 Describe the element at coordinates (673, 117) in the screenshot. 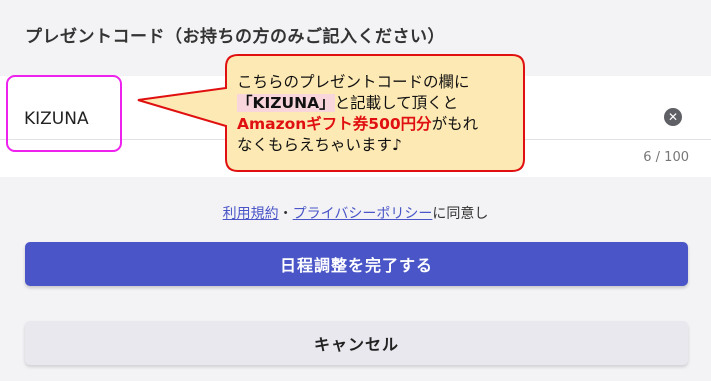

I see `clear-icon: ✕` at that location.